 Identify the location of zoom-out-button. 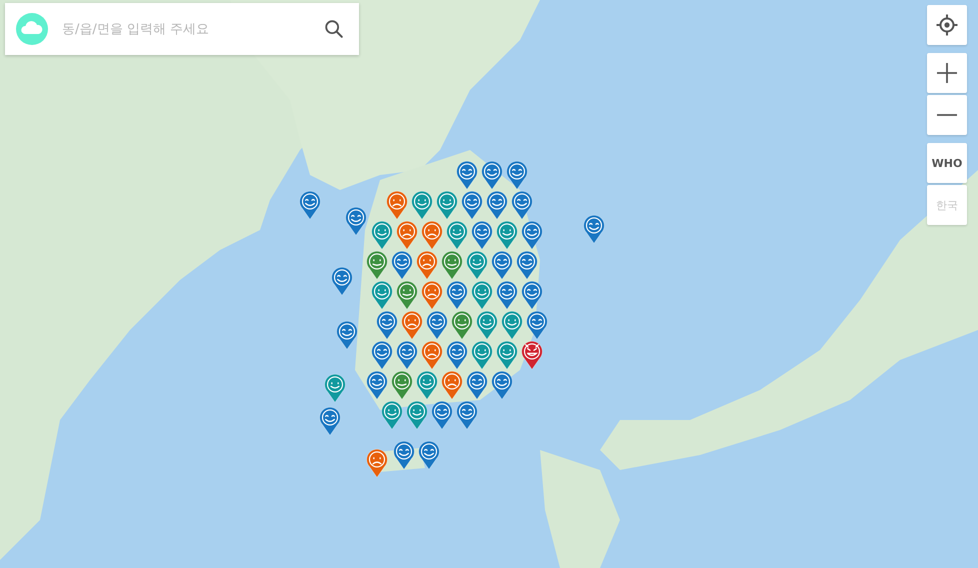
(947, 115).